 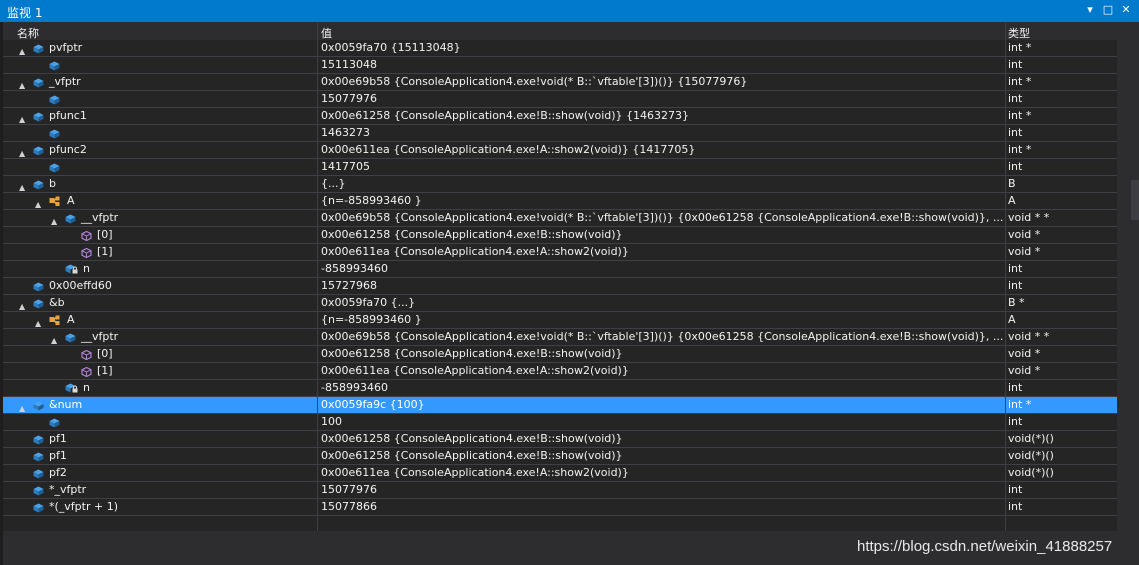 What do you see at coordinates (80, 286) in the screenshot?
I see `variable-name: 0x00effd60` at bounding box center [80, 286].